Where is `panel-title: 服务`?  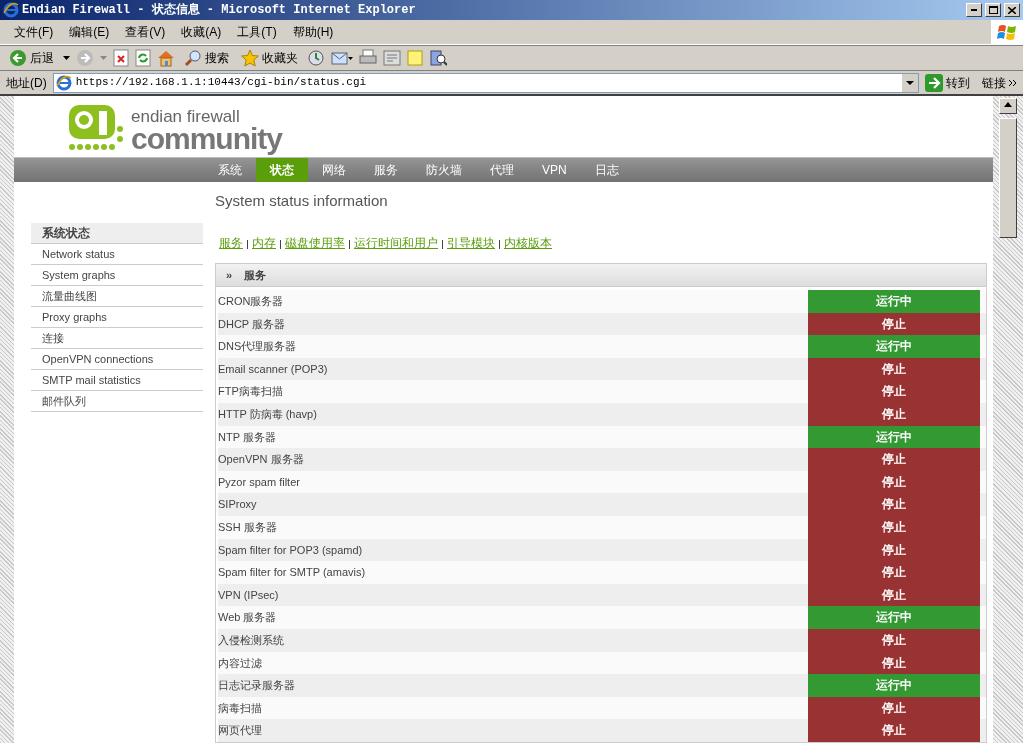 panel-title: 服务 is located at coordinates (255, 275).